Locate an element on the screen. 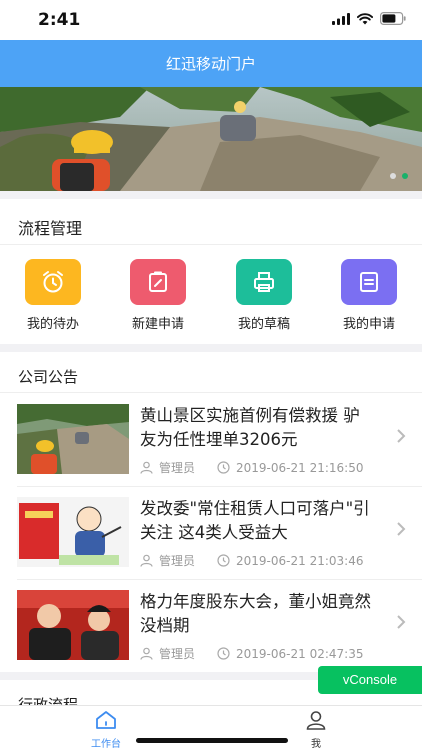 Image resolution: width=422 pixels, height=751 pixels. banner-image is located at coordinates (211, 139).